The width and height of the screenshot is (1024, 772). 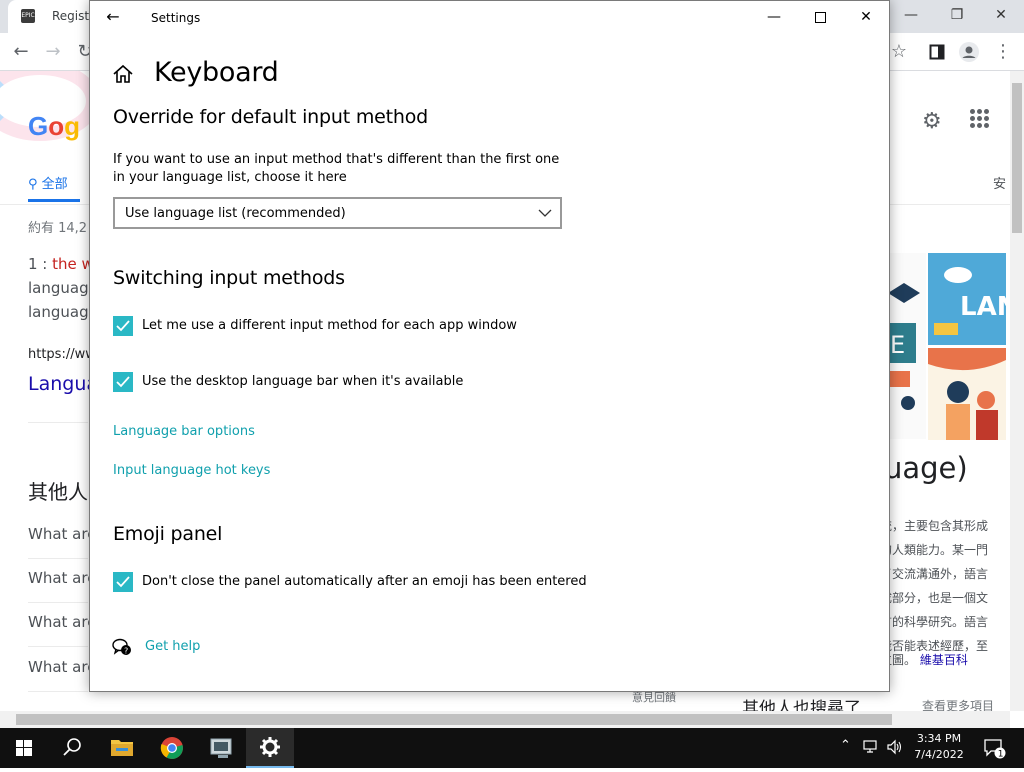 What do you see at coordinates (172, 646) in the screenshot?
I see `get-help-link: Get help` at bounding box center [172, 646].